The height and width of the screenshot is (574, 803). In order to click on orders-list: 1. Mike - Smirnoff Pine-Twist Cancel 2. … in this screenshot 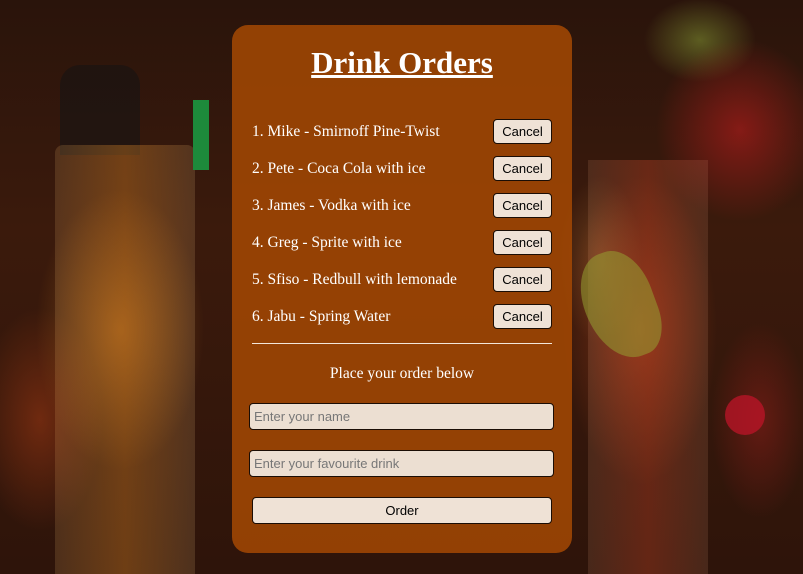, I will do `click(402, 224)`.